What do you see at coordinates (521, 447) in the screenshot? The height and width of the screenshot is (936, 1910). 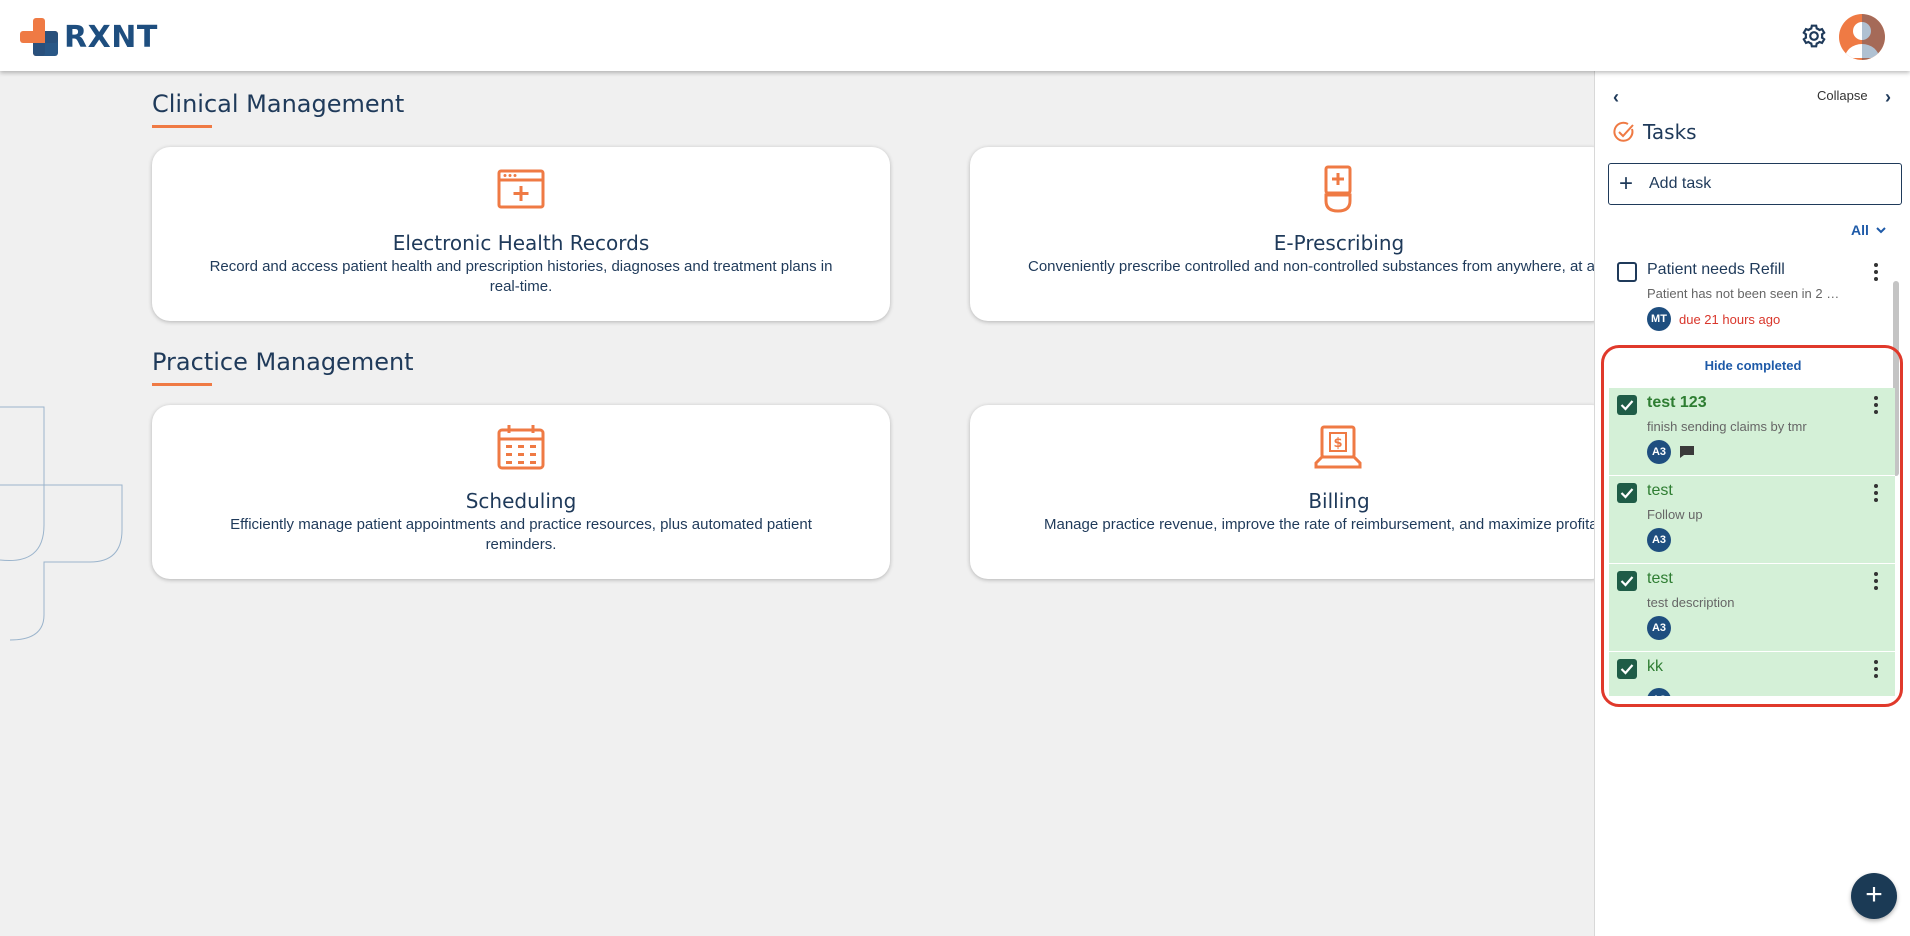 I see `calendar-icon` at bounding box center [521, 447].